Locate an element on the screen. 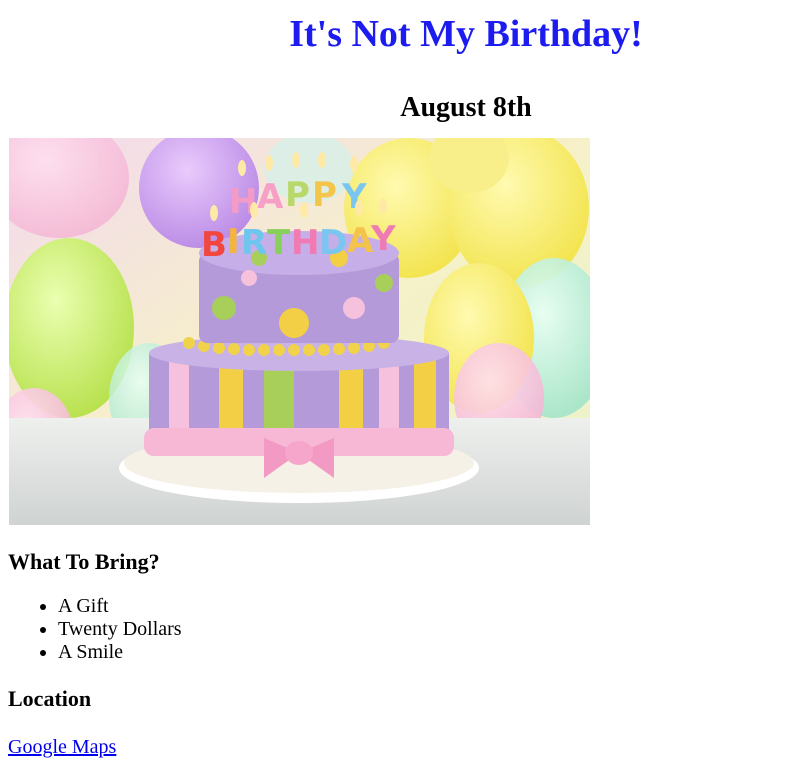 The image size is (797, 783). list-item: A Smile is located at coordinates (423, 652).